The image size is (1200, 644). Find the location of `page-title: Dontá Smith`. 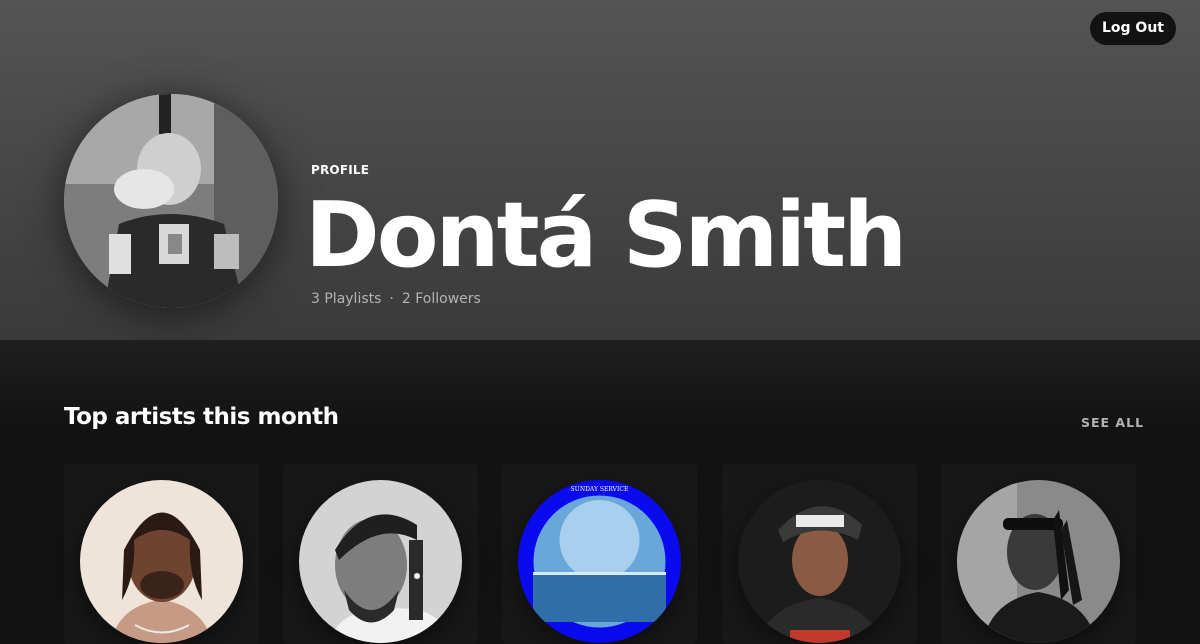

page-title: Dontá Smith is located at coordinates (606, 235).